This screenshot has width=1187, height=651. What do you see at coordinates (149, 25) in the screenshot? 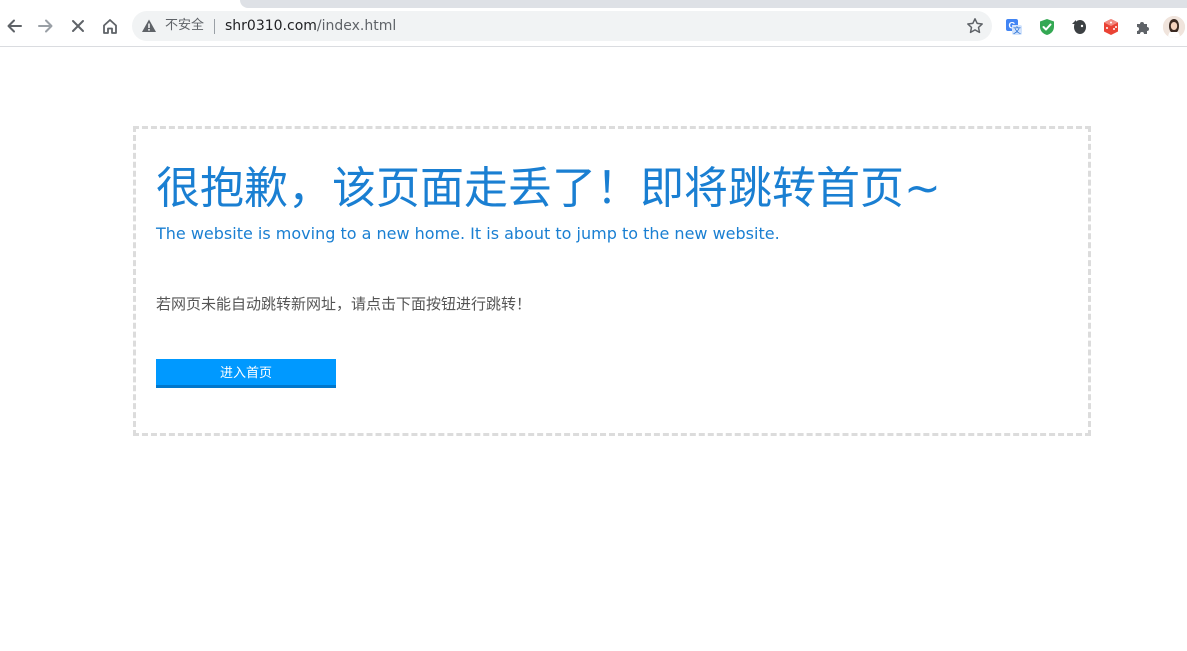
I see `warning-triangle-icon` at bounding box center [149, 25].